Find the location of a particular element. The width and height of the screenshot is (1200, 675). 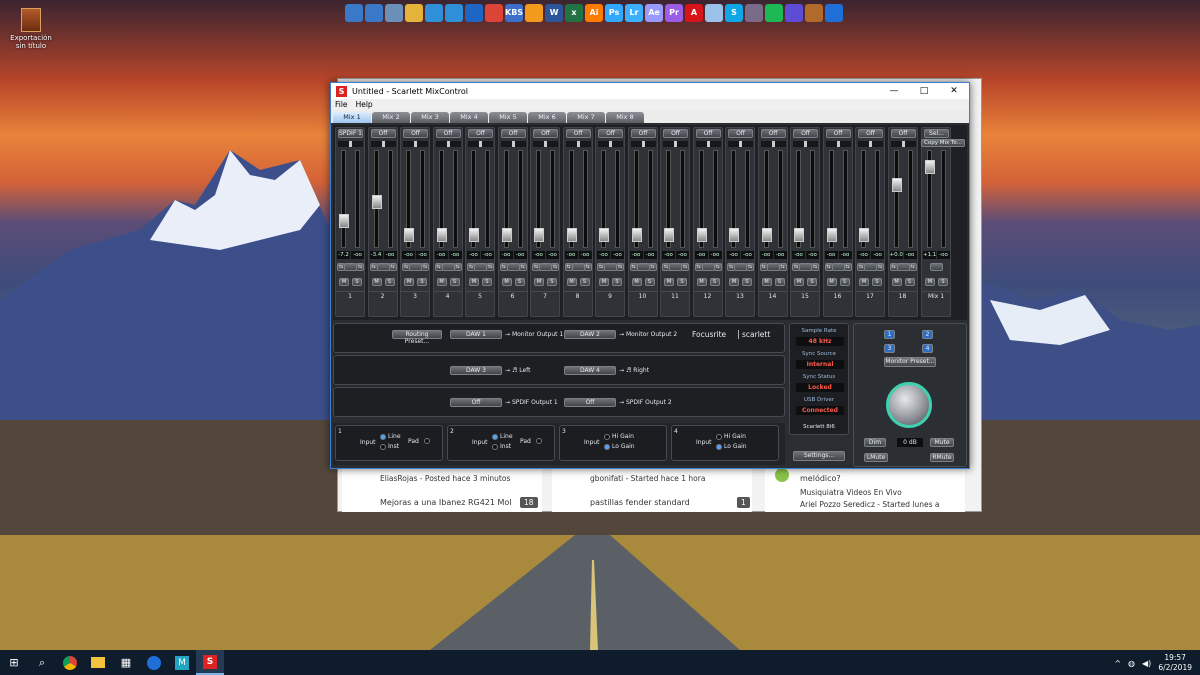

menu-help: Help is located at coordinates (364, 104).